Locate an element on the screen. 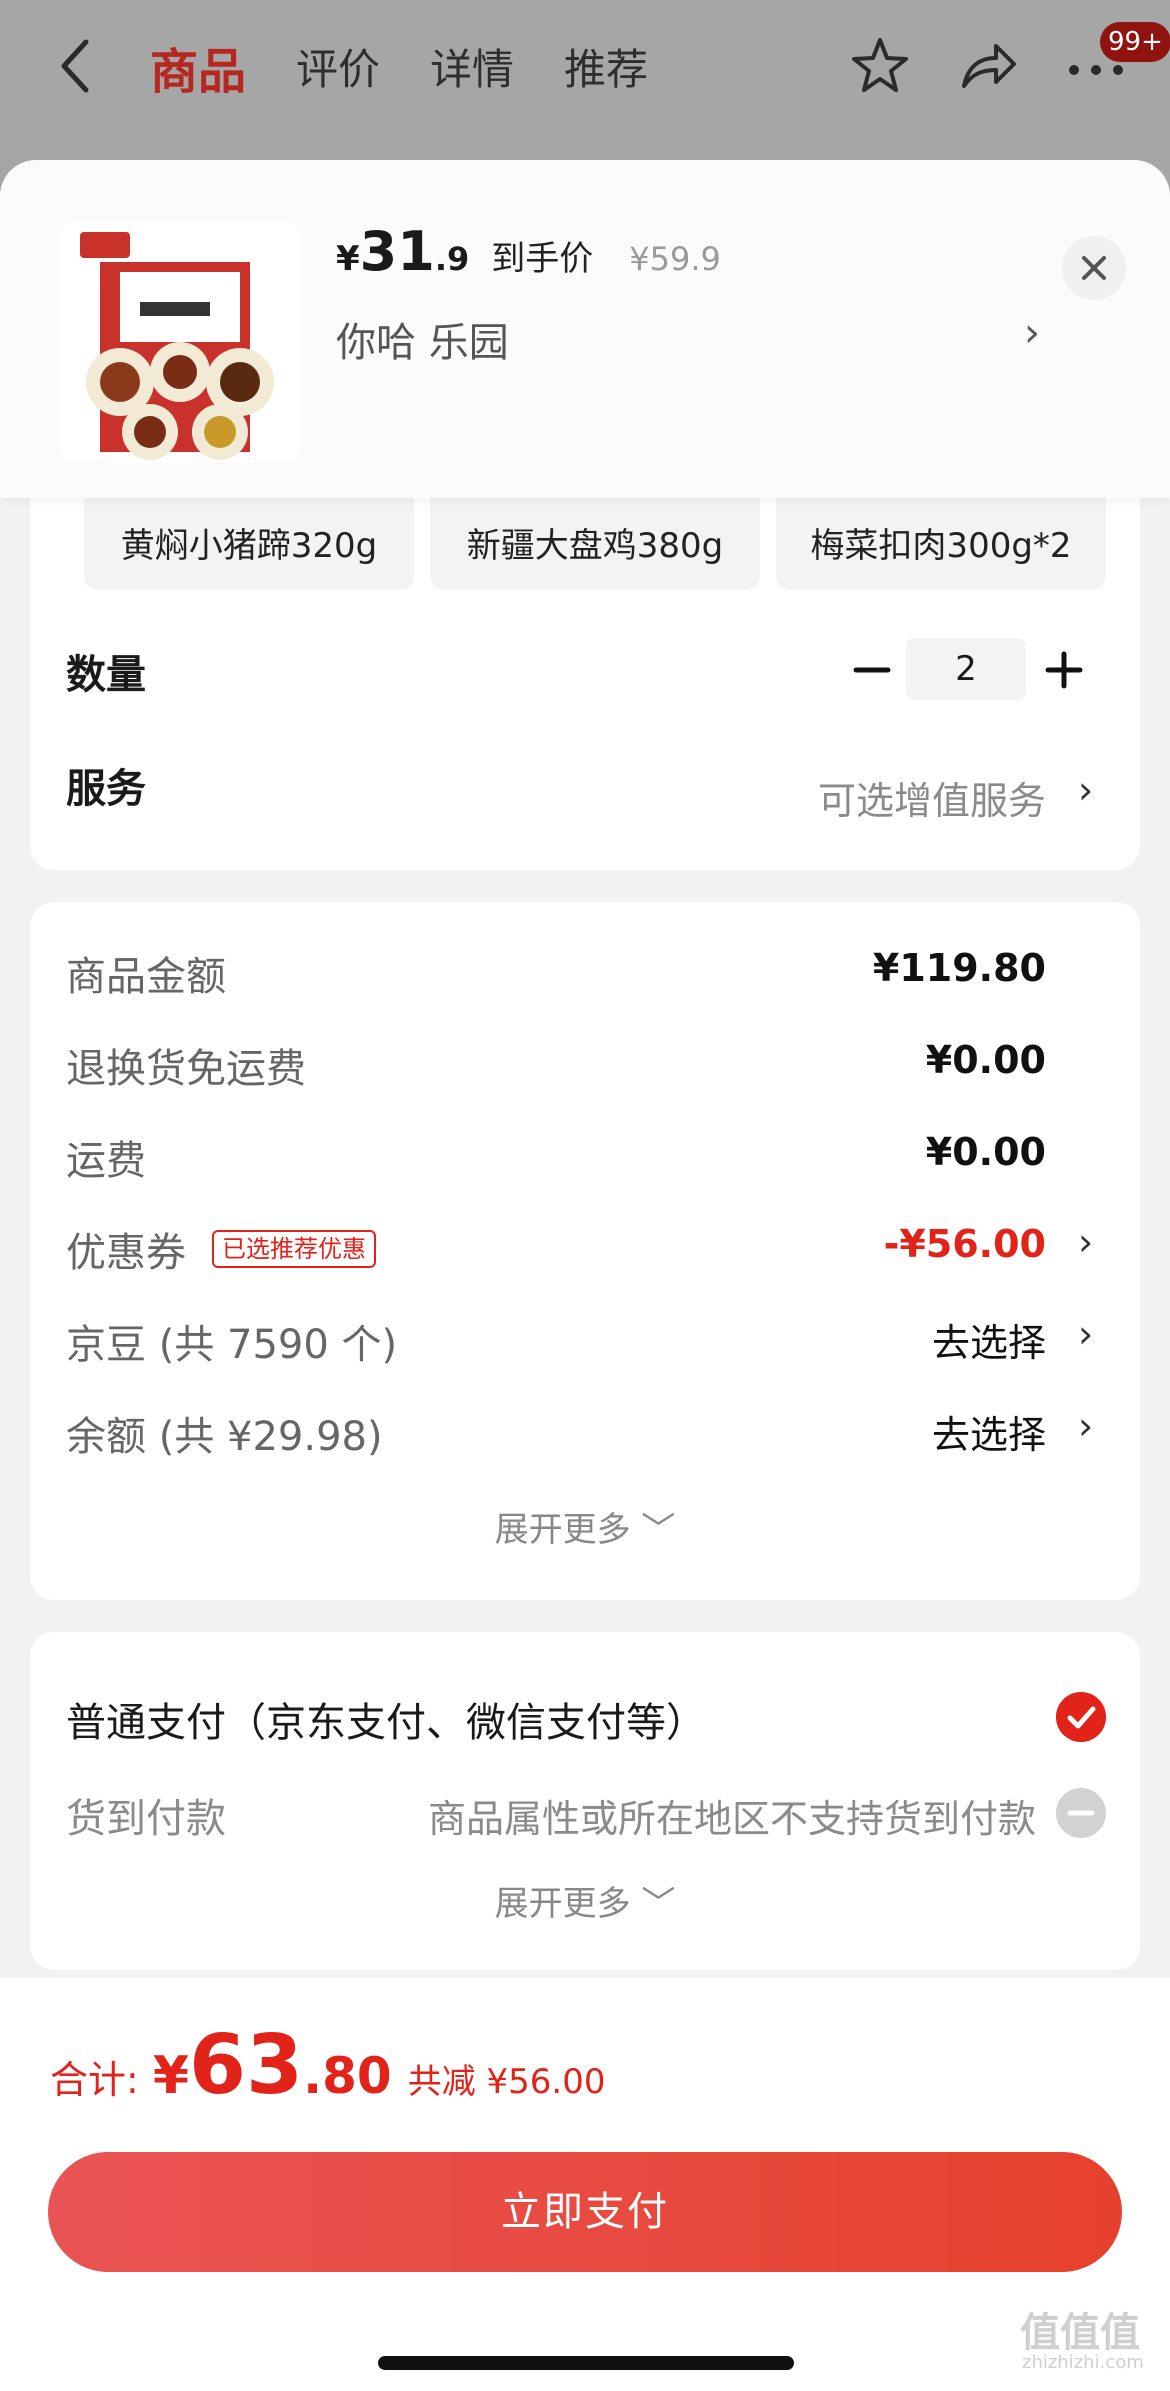 The height and width of the screenshot is (2391, 1170). return-shipping-value: ¥0.00 is located at coordinates (985, 1060).